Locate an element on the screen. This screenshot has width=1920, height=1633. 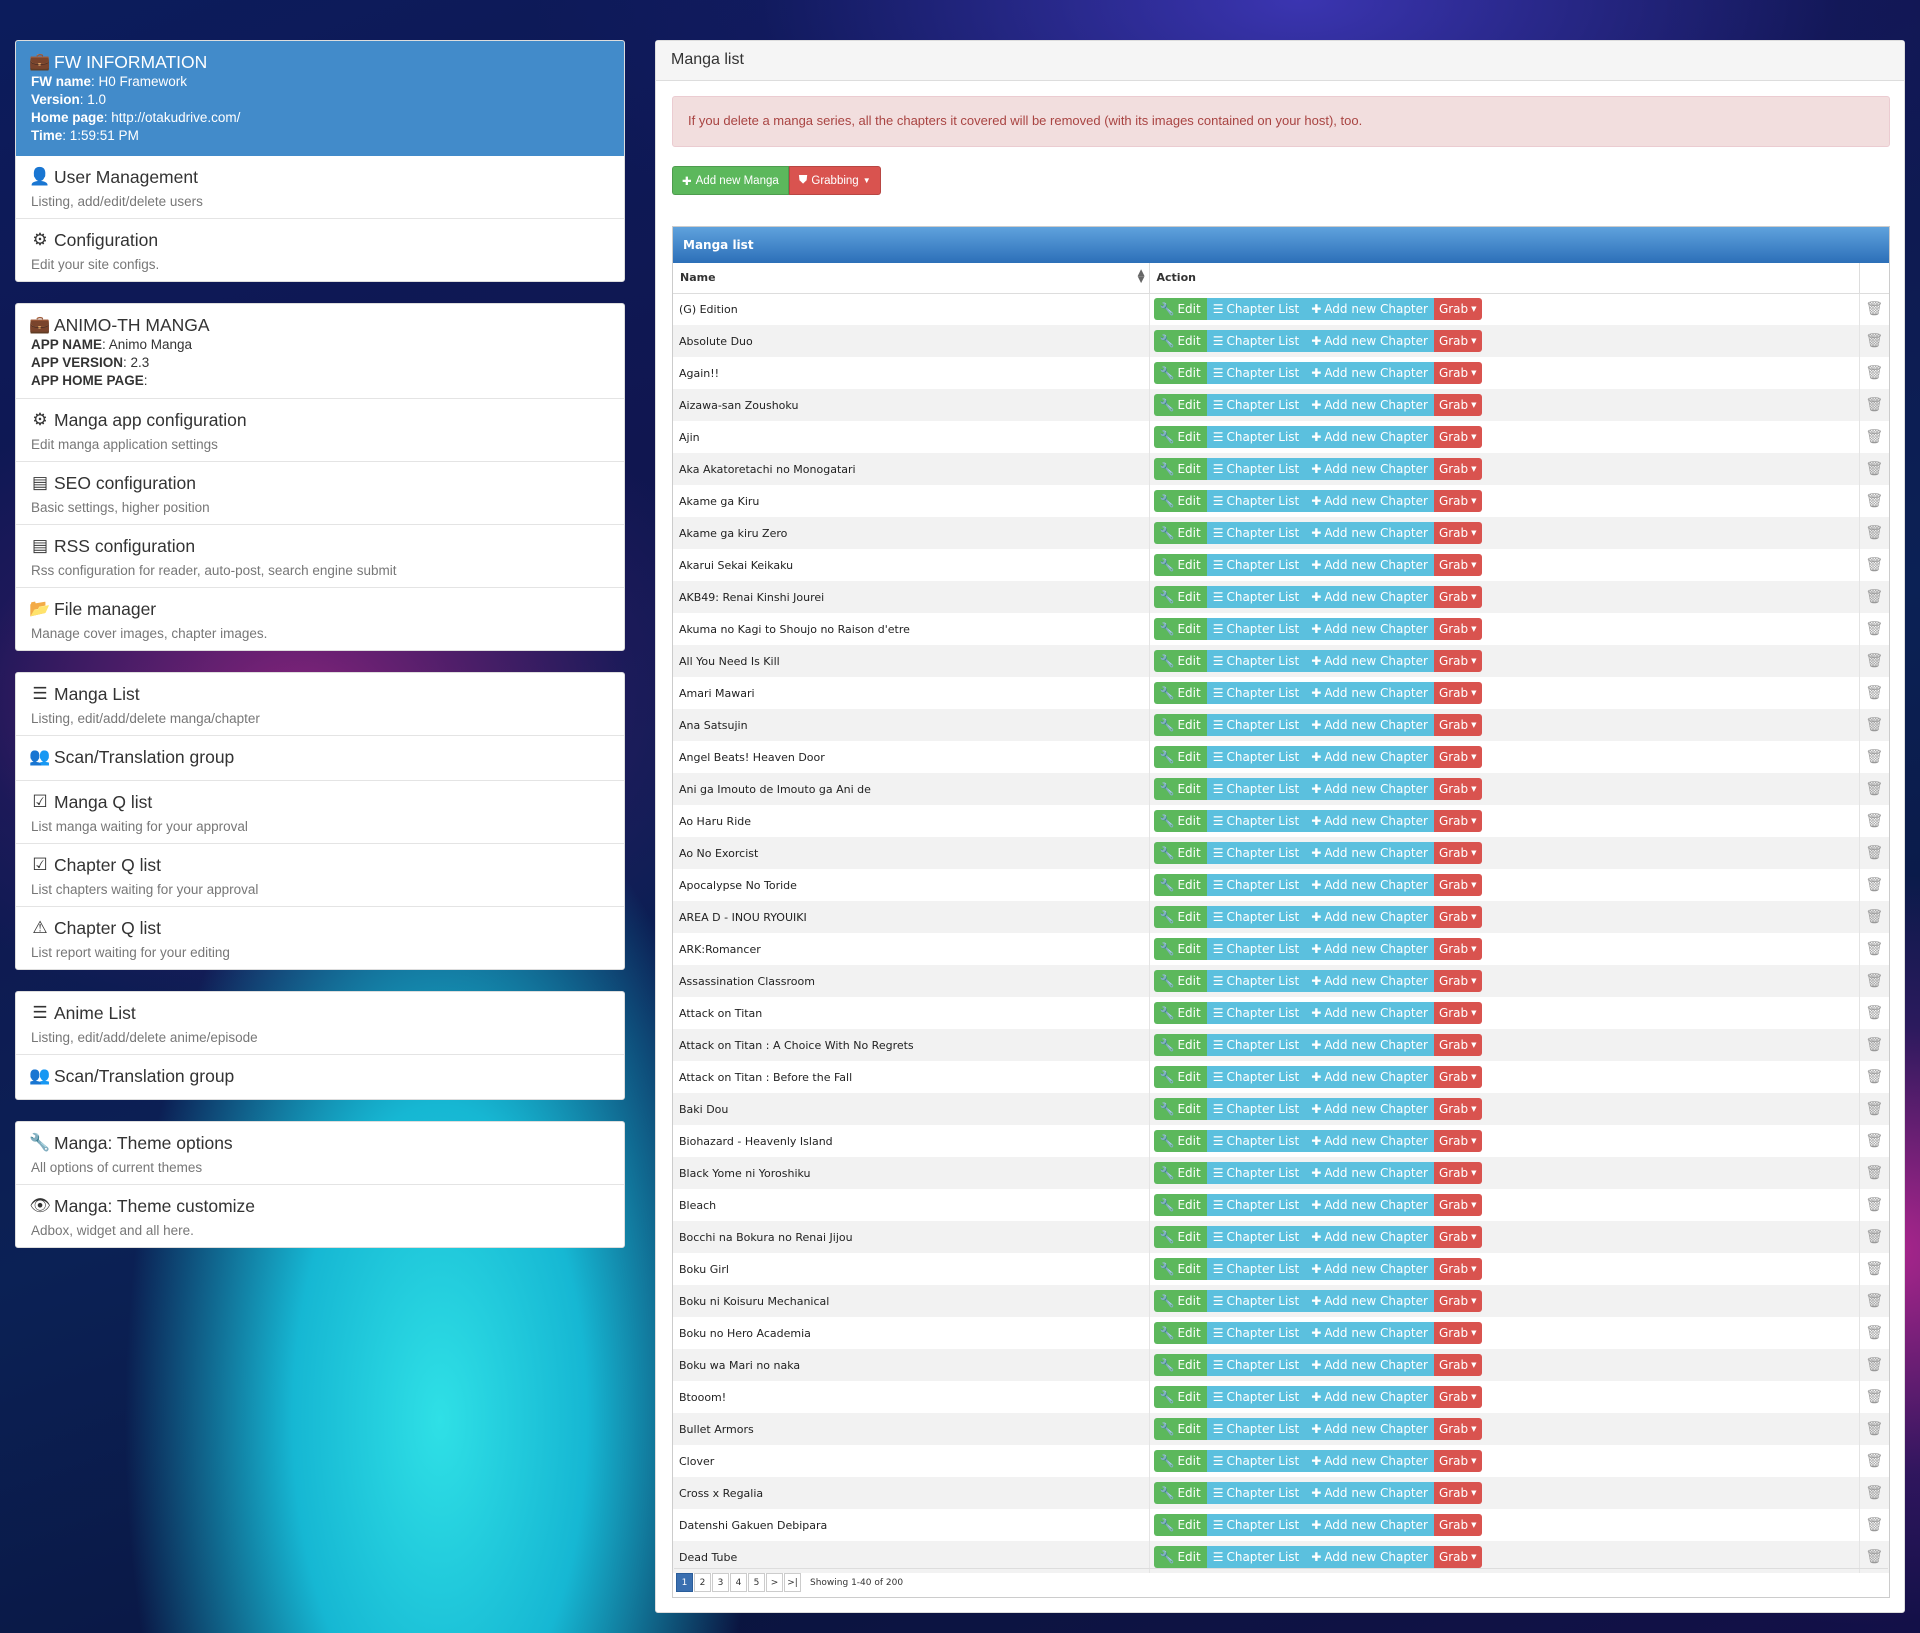
nav-item-scan-translation-group: 👥 Scan/Translation group is located at coordinates (320, 758).